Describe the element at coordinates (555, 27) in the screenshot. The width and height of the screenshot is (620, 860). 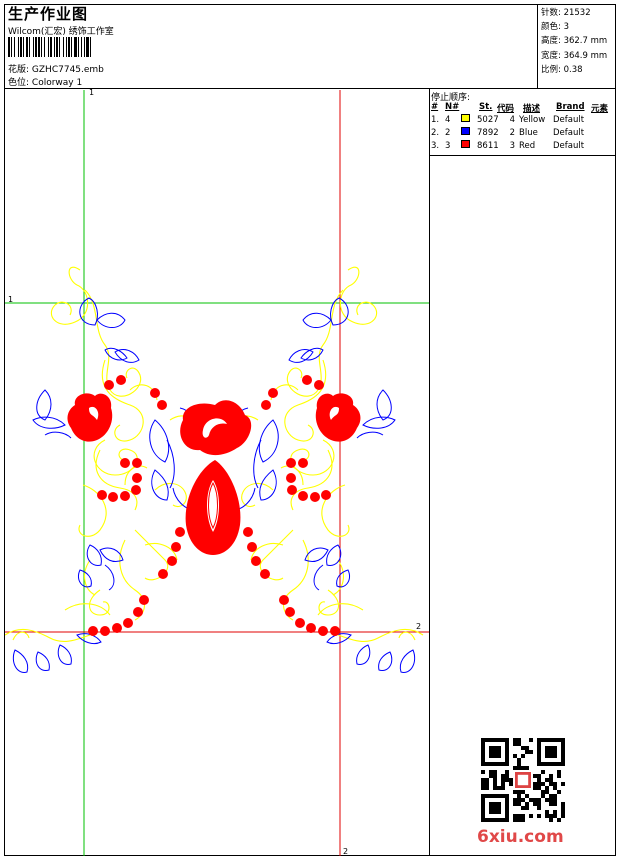
I see `stat-colors: 颜色: 3` at that location.